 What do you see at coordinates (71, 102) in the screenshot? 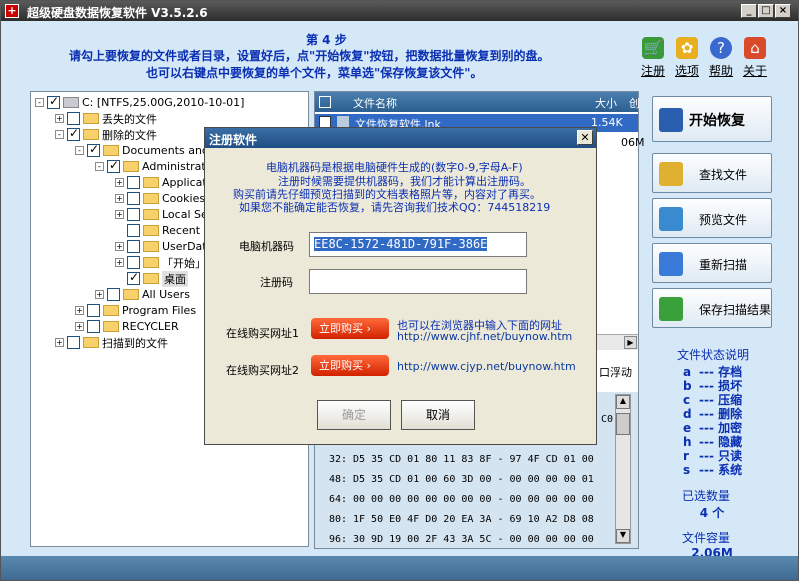
I see `drive-icon` at bounding box center [71, 102].